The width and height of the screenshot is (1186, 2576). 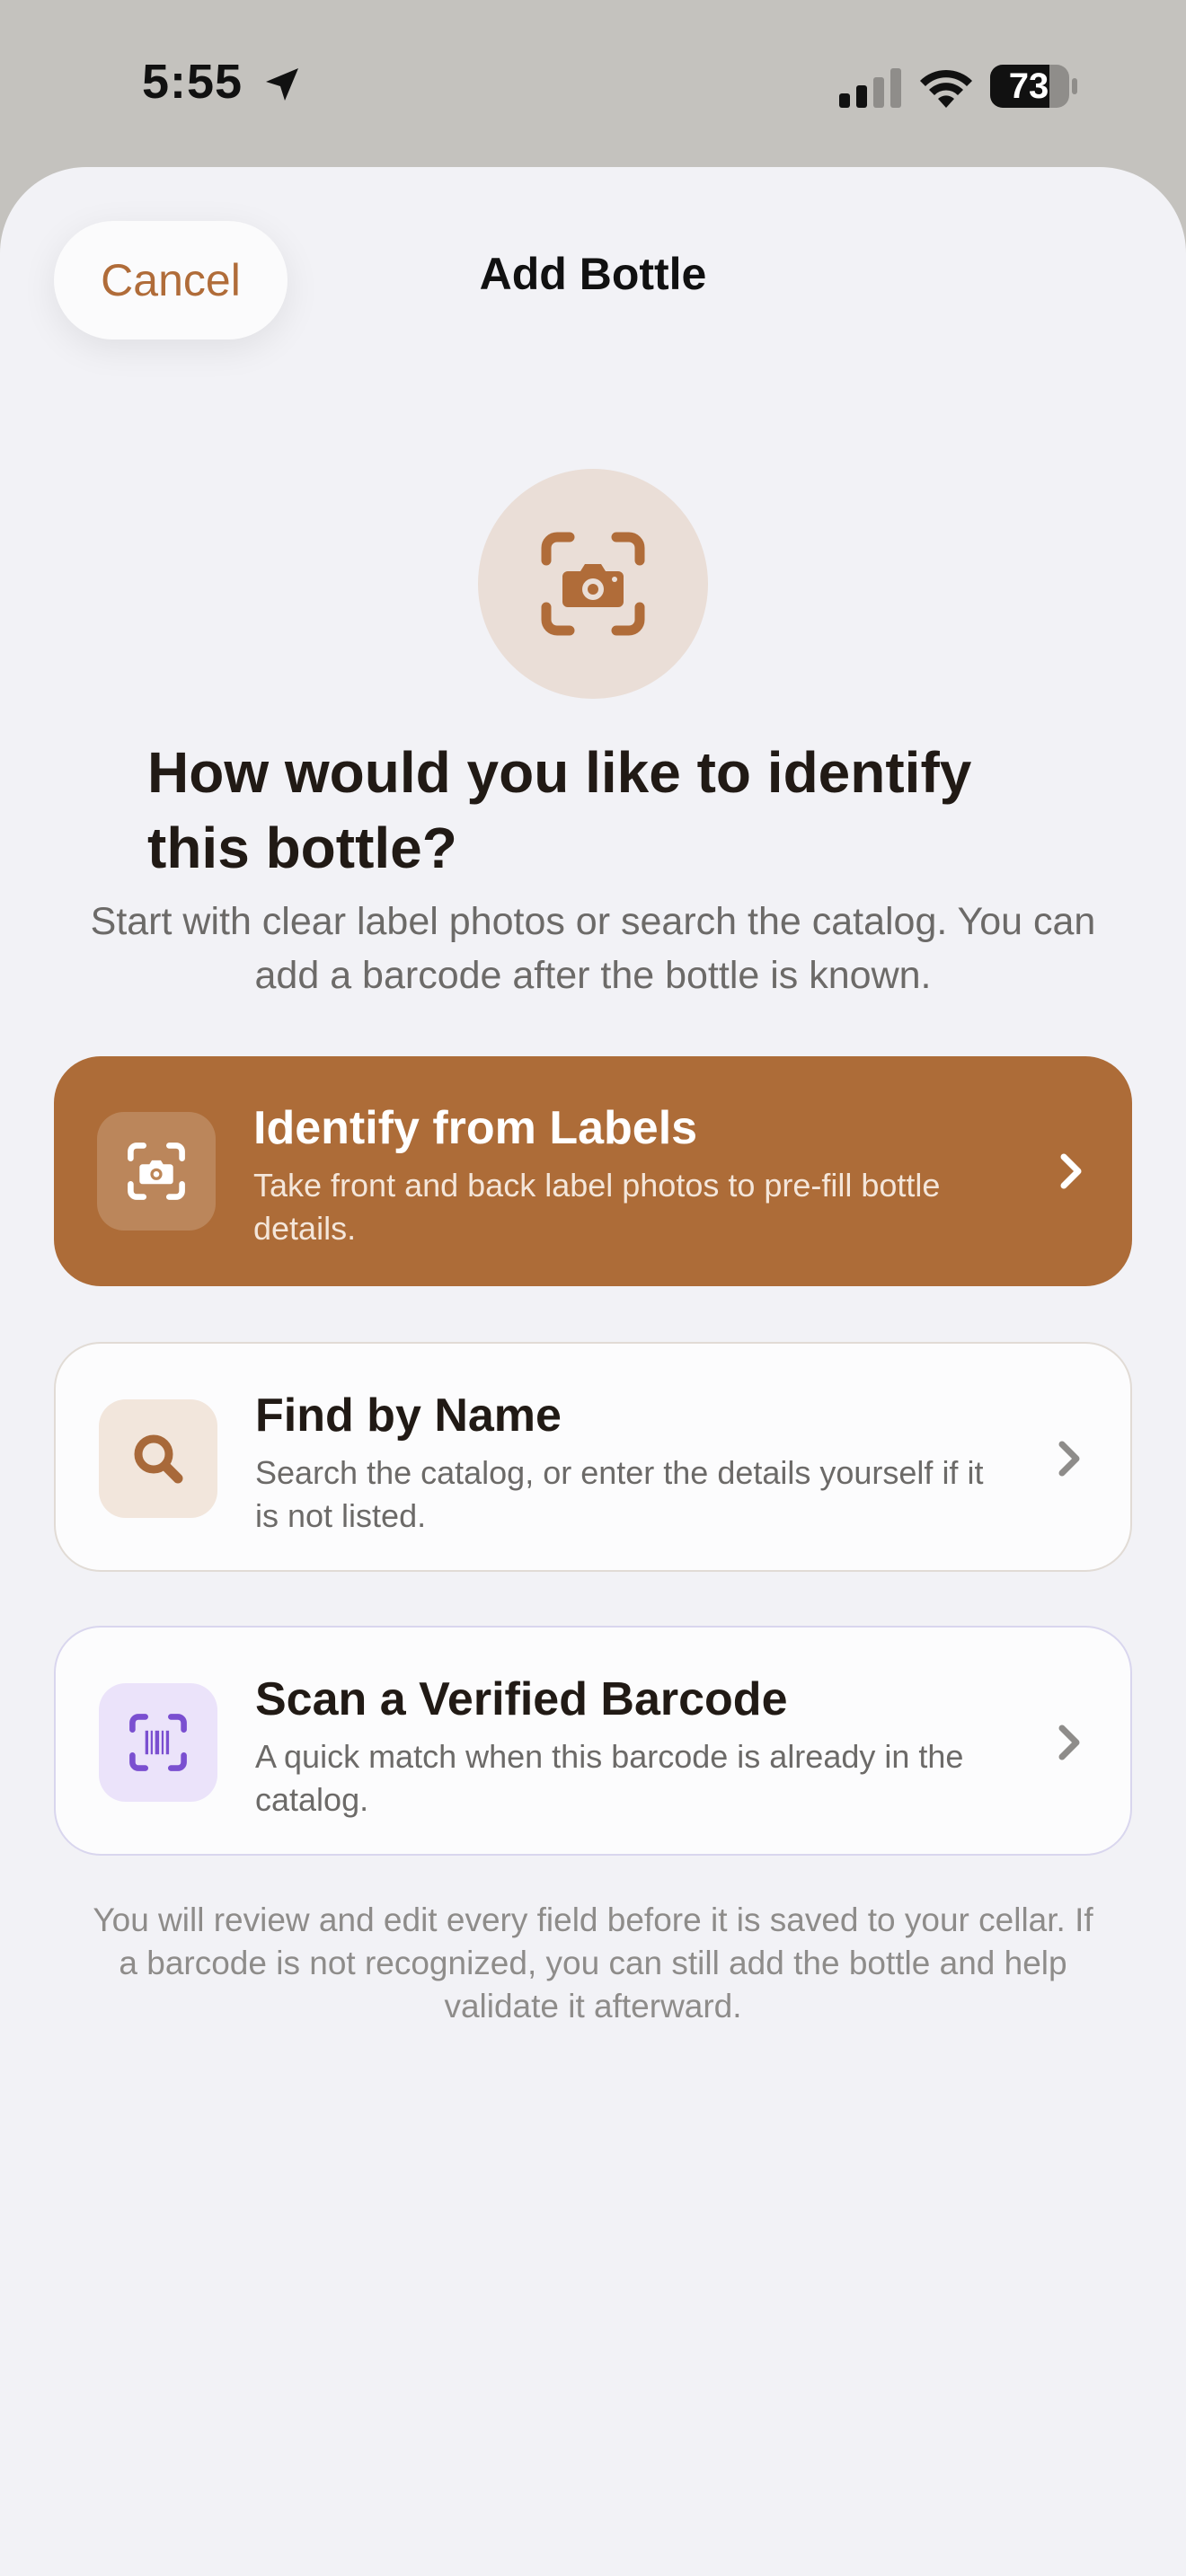 I want to click on cellular-signal-icon, so click(x=870, y=88).